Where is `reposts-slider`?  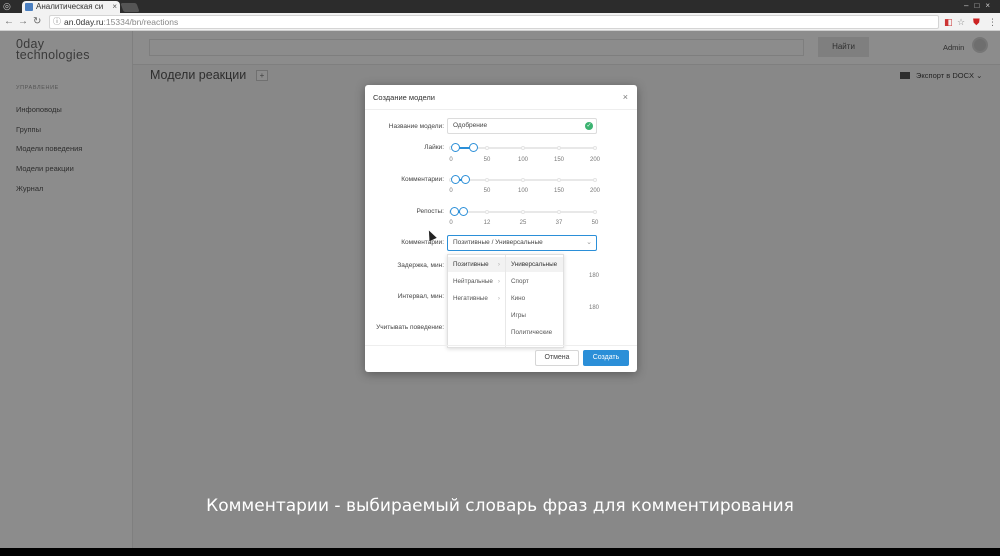 reposts-slider is located at coordinates (523, 212).